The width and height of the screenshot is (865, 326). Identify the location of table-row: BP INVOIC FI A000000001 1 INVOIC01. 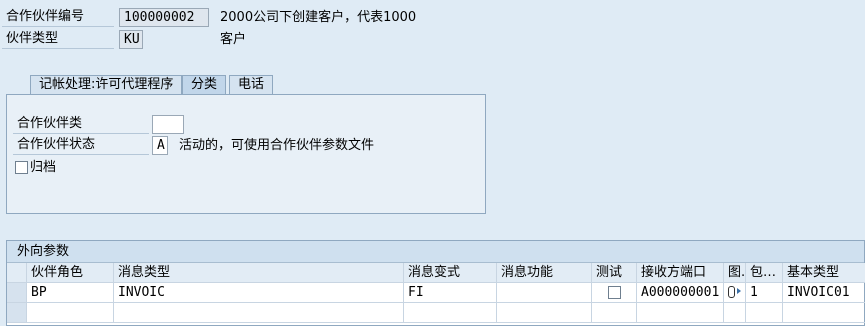
(436, 293).